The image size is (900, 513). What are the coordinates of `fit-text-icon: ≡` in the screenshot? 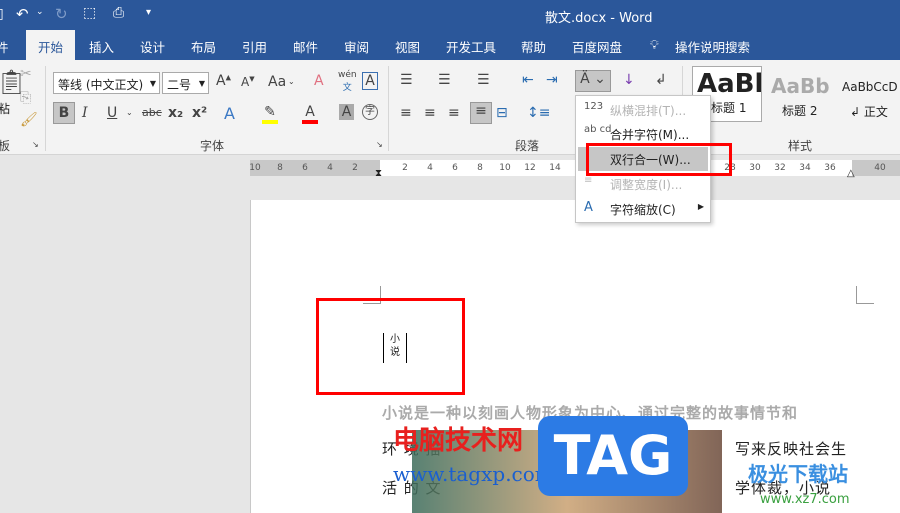 It's located at (588, 180).